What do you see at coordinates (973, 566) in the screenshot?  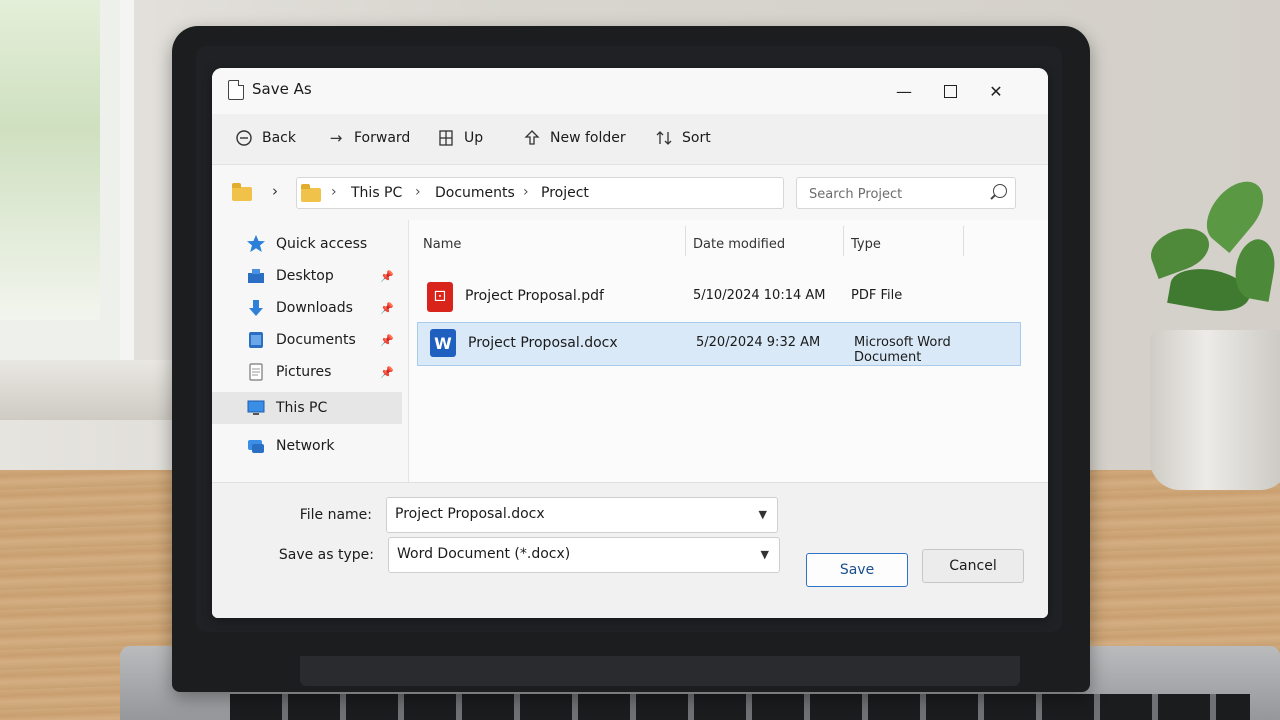 I see `cancel-button: Cancel` at bounding box center [973, 566].